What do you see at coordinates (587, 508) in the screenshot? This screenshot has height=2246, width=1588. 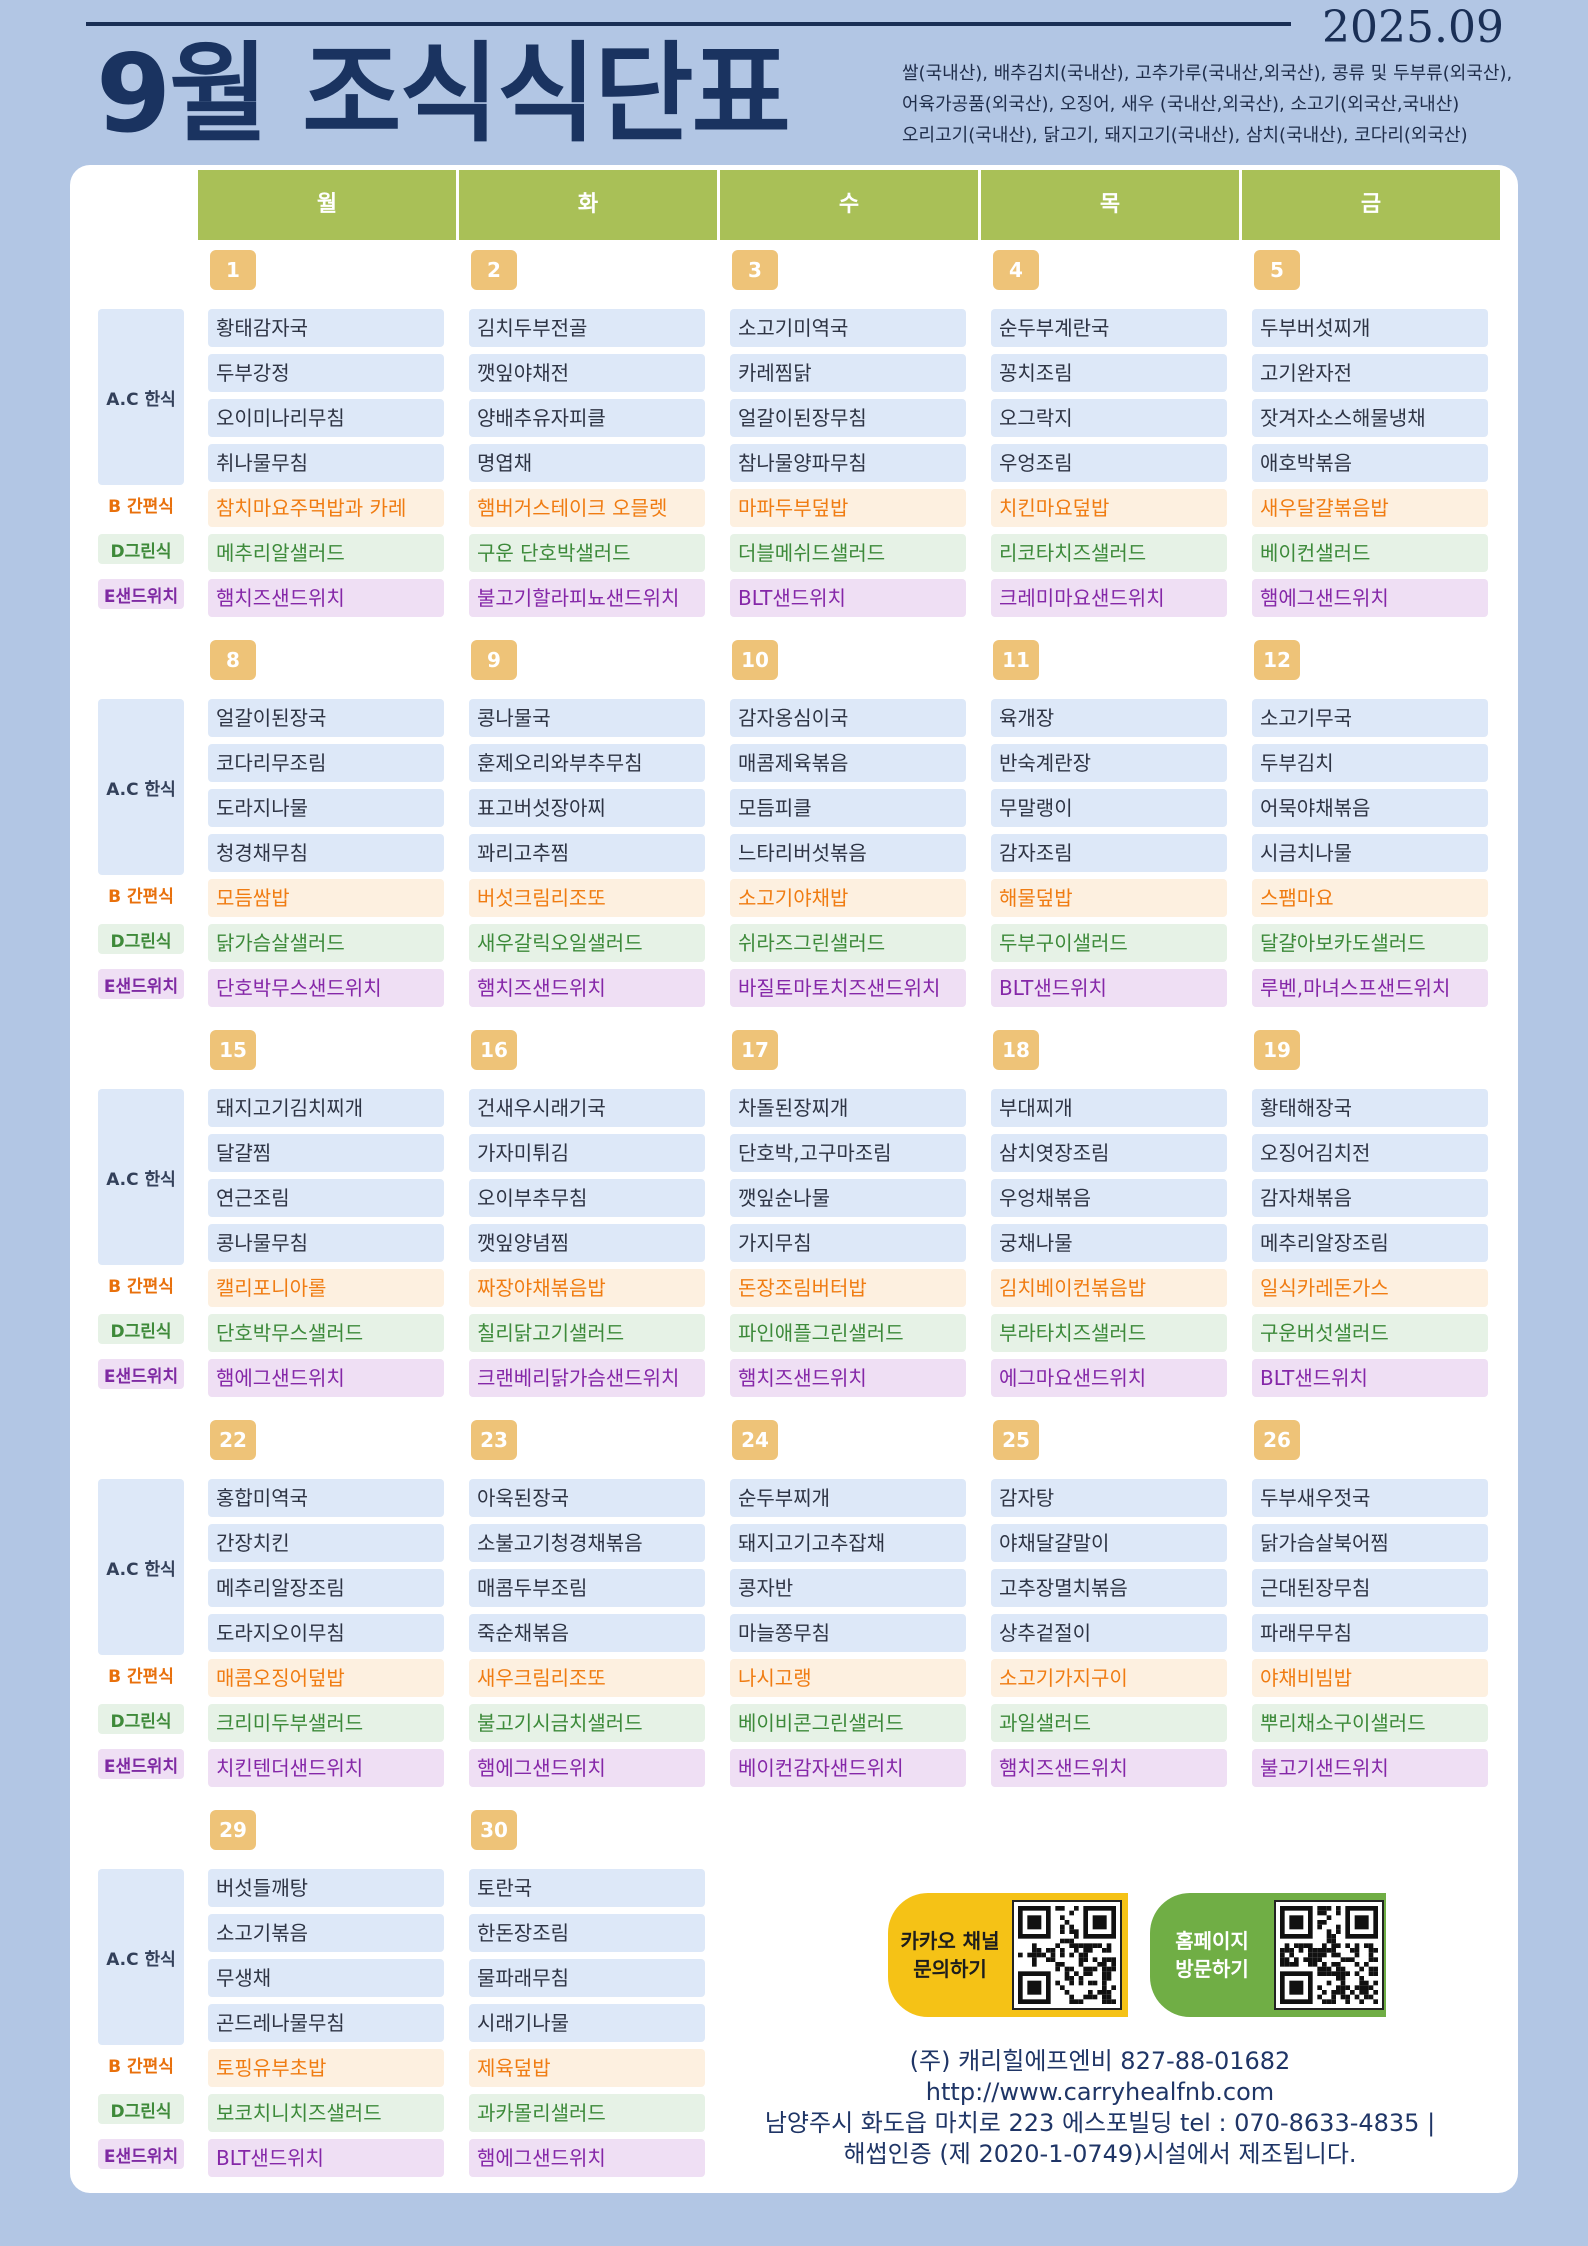 I see `menu-item-b: 햄버거스테이크 오믈렛` at bounding box center [587, 508].